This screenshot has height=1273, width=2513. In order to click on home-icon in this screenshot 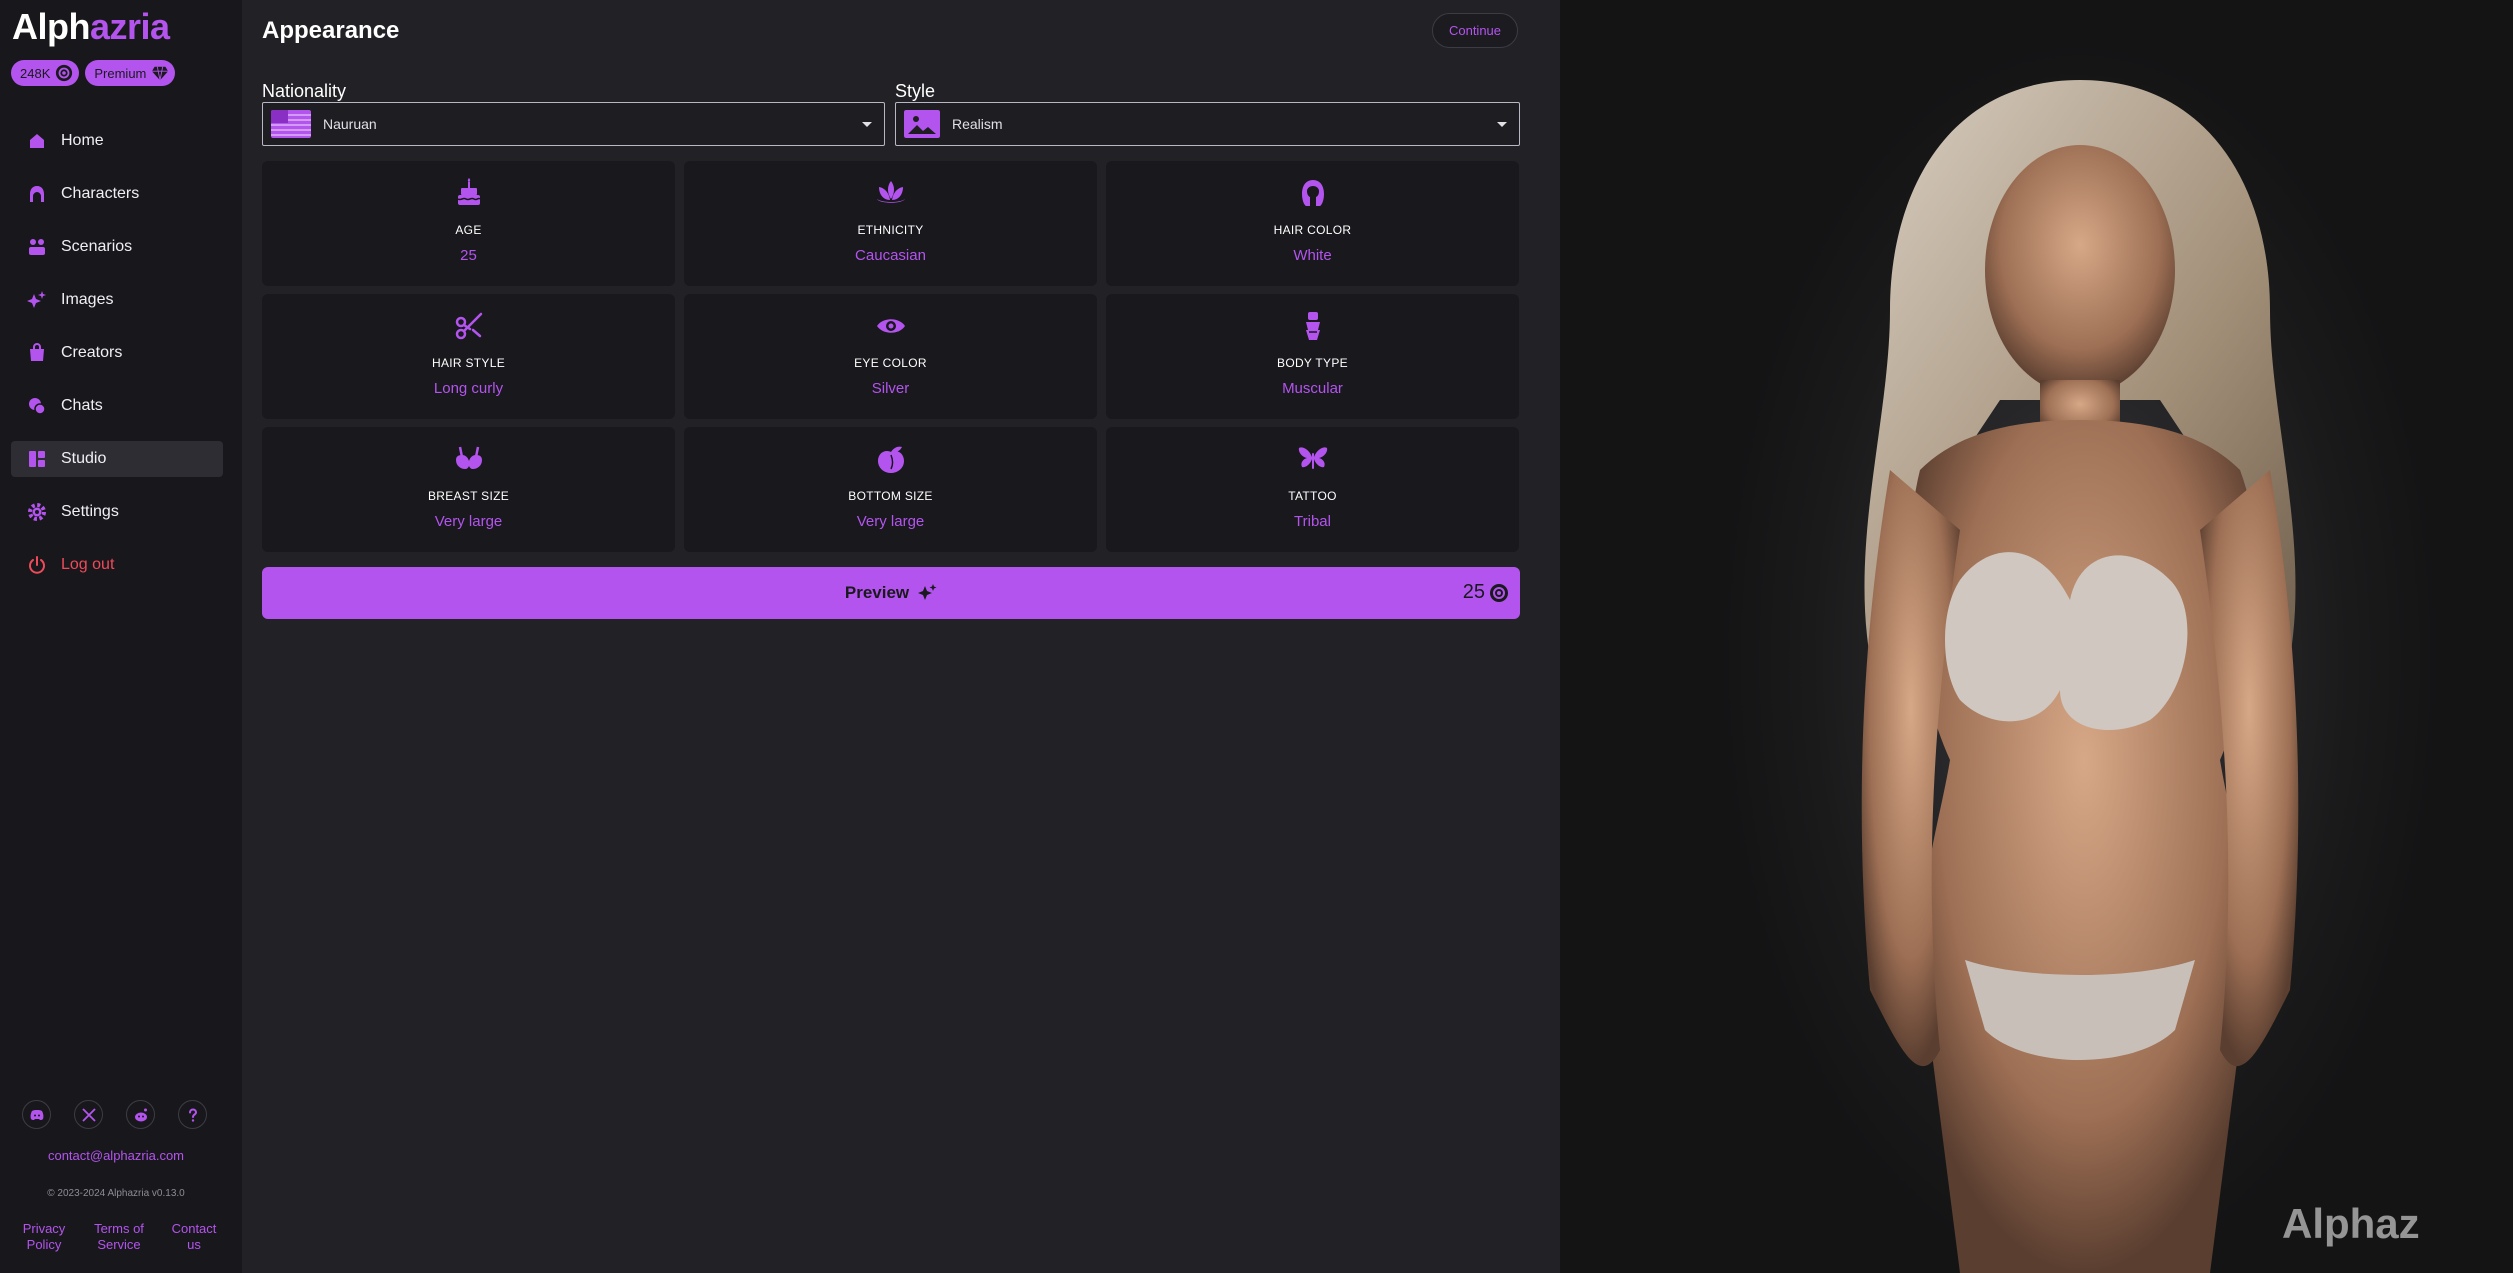, I will do `click(37, 141)`.